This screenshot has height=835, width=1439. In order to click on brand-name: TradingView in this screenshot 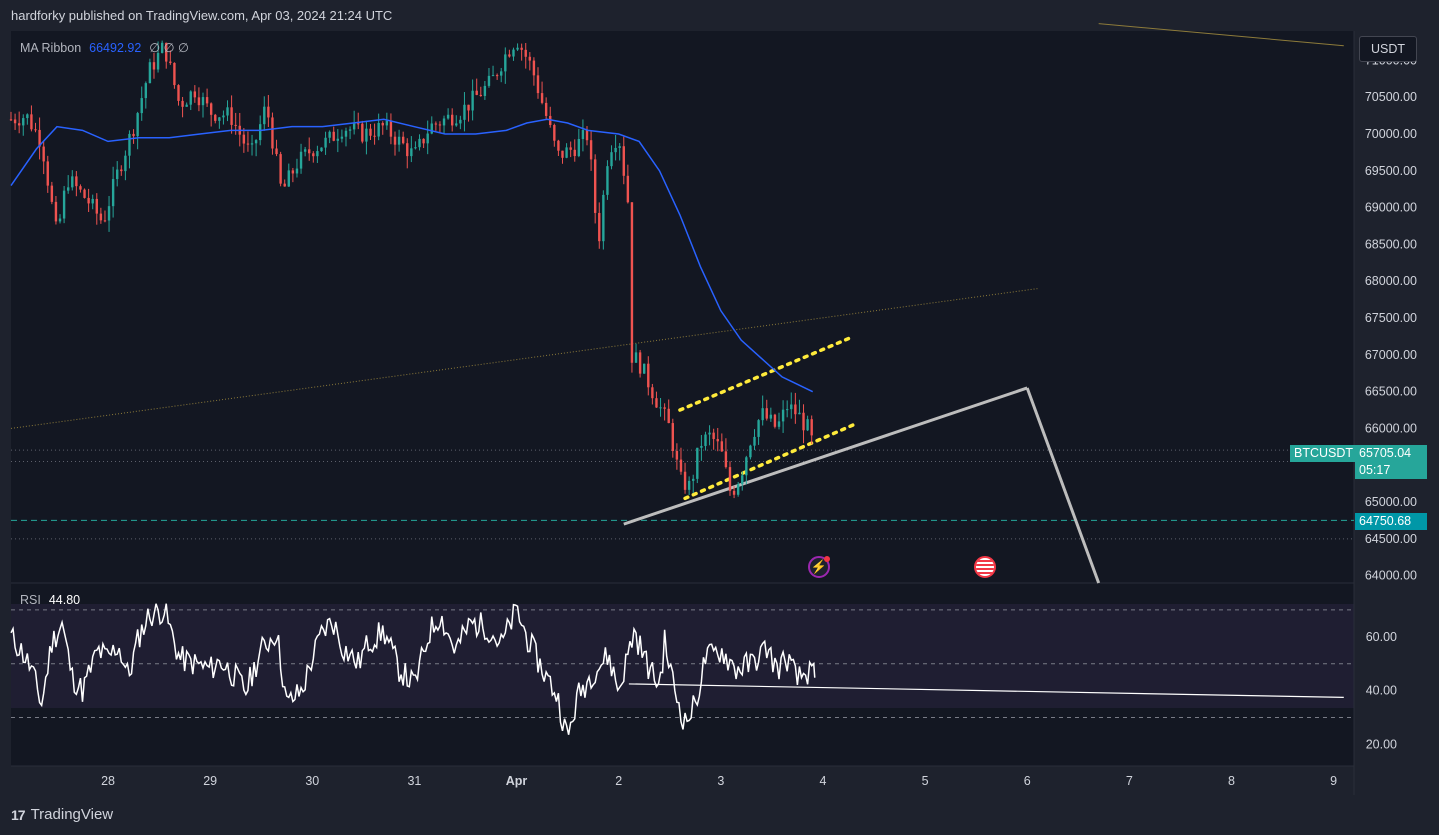, I will do `click(72, 814)`.